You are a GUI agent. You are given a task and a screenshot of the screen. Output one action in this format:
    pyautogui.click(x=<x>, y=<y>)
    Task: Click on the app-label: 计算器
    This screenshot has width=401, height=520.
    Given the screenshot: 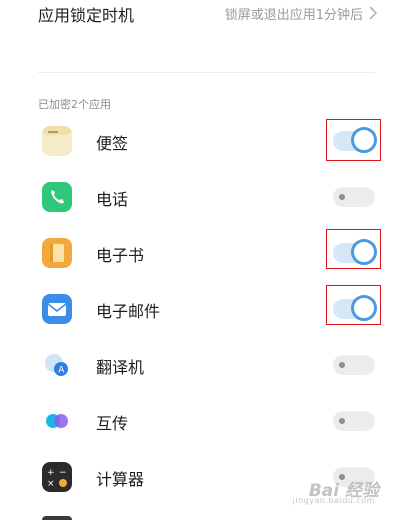 What is the action you would take?
    pyautogui.click(x=120, y=479)
    